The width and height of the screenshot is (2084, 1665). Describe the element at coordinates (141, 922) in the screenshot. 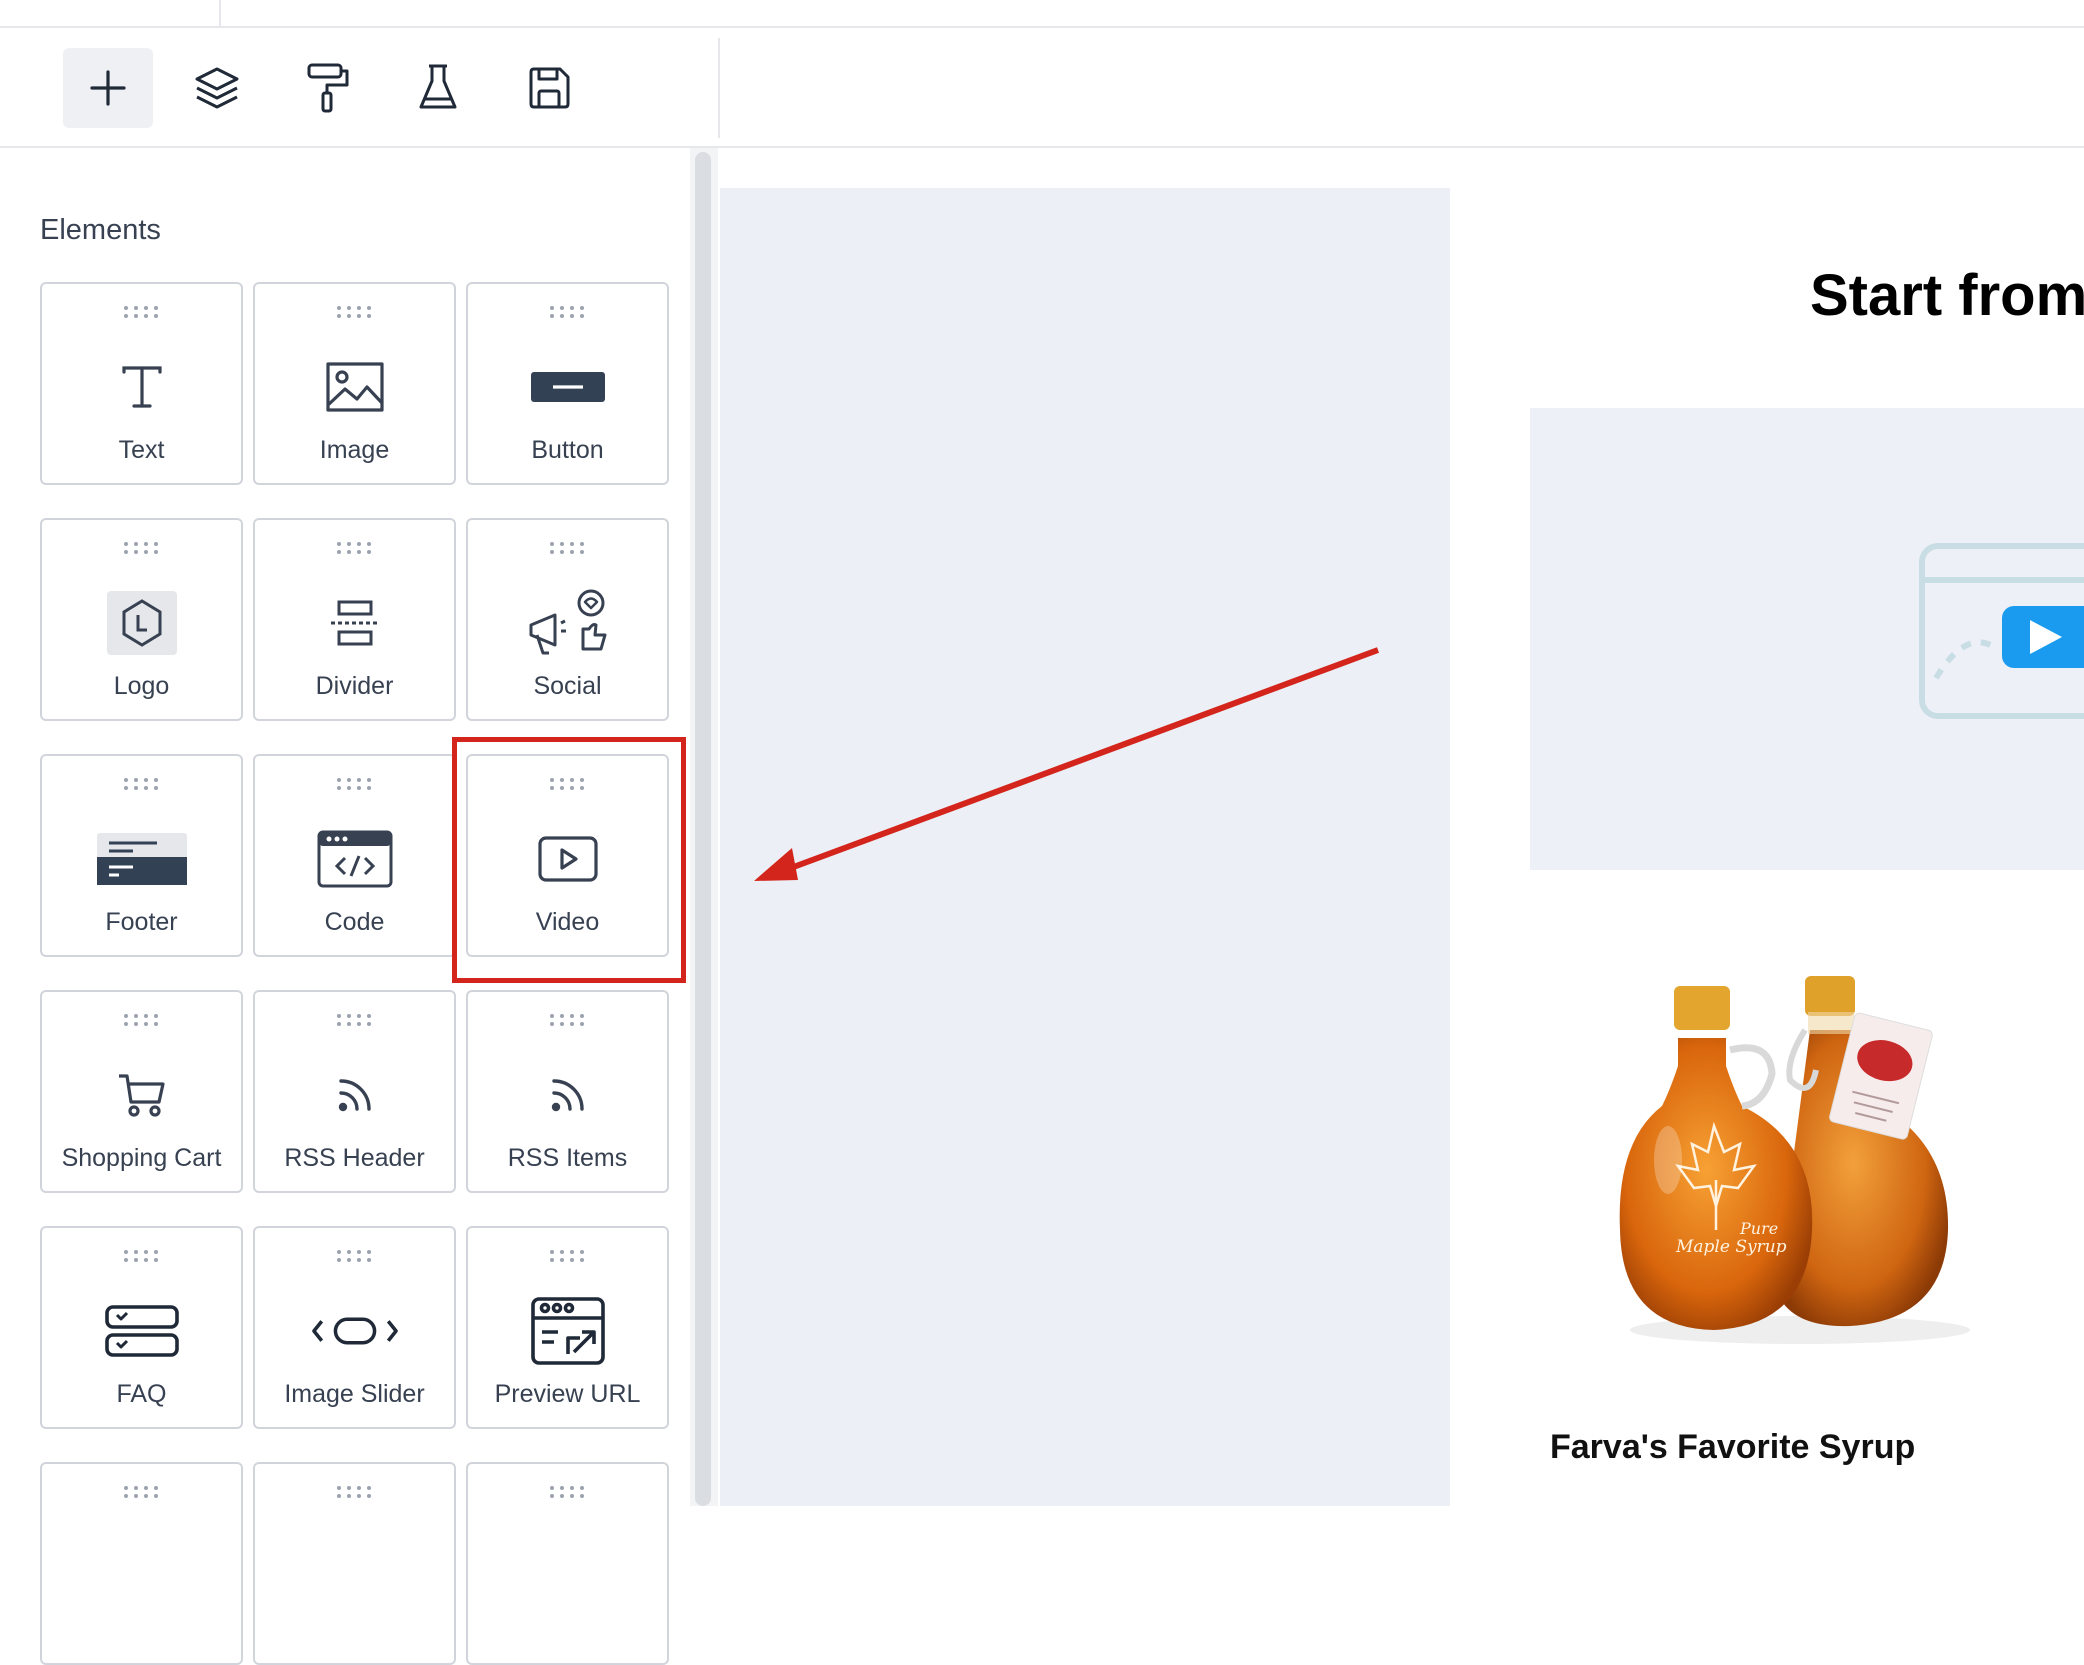

I see `element-label: Footer` at that location.